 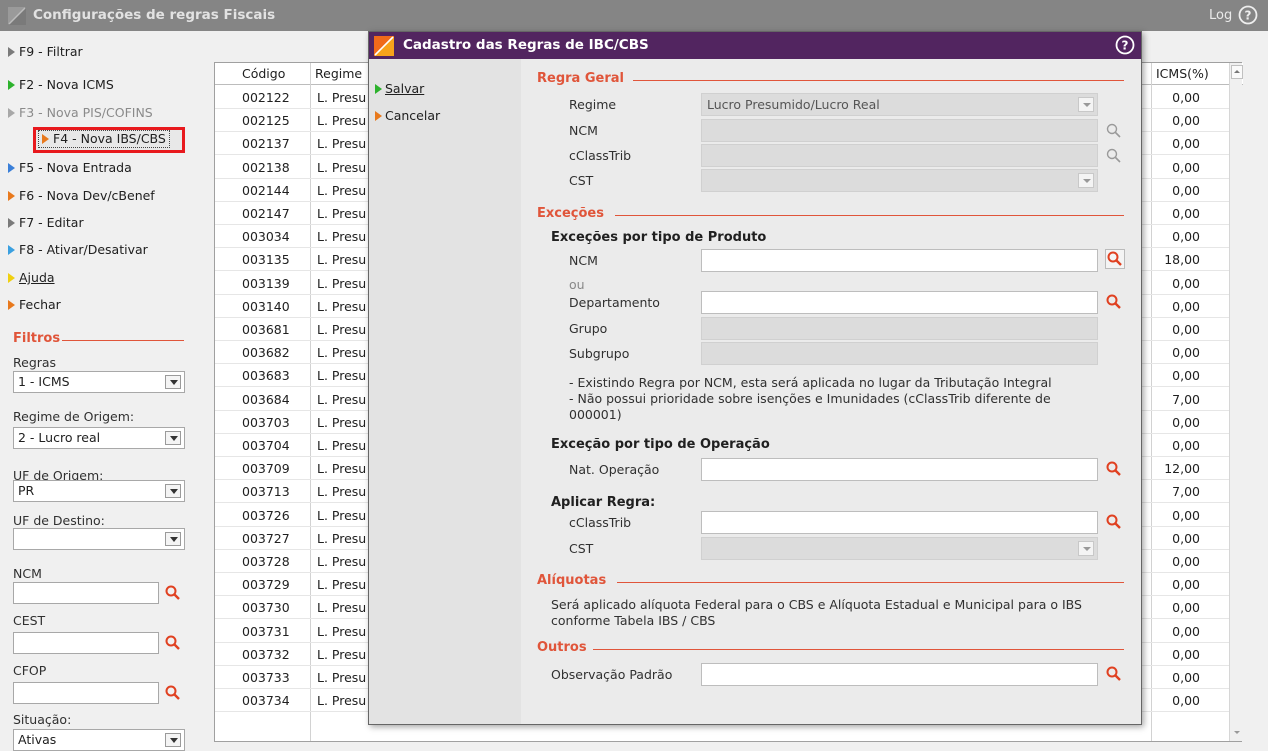 I want to click on app-logo-icon, so click(x=17, y=16).